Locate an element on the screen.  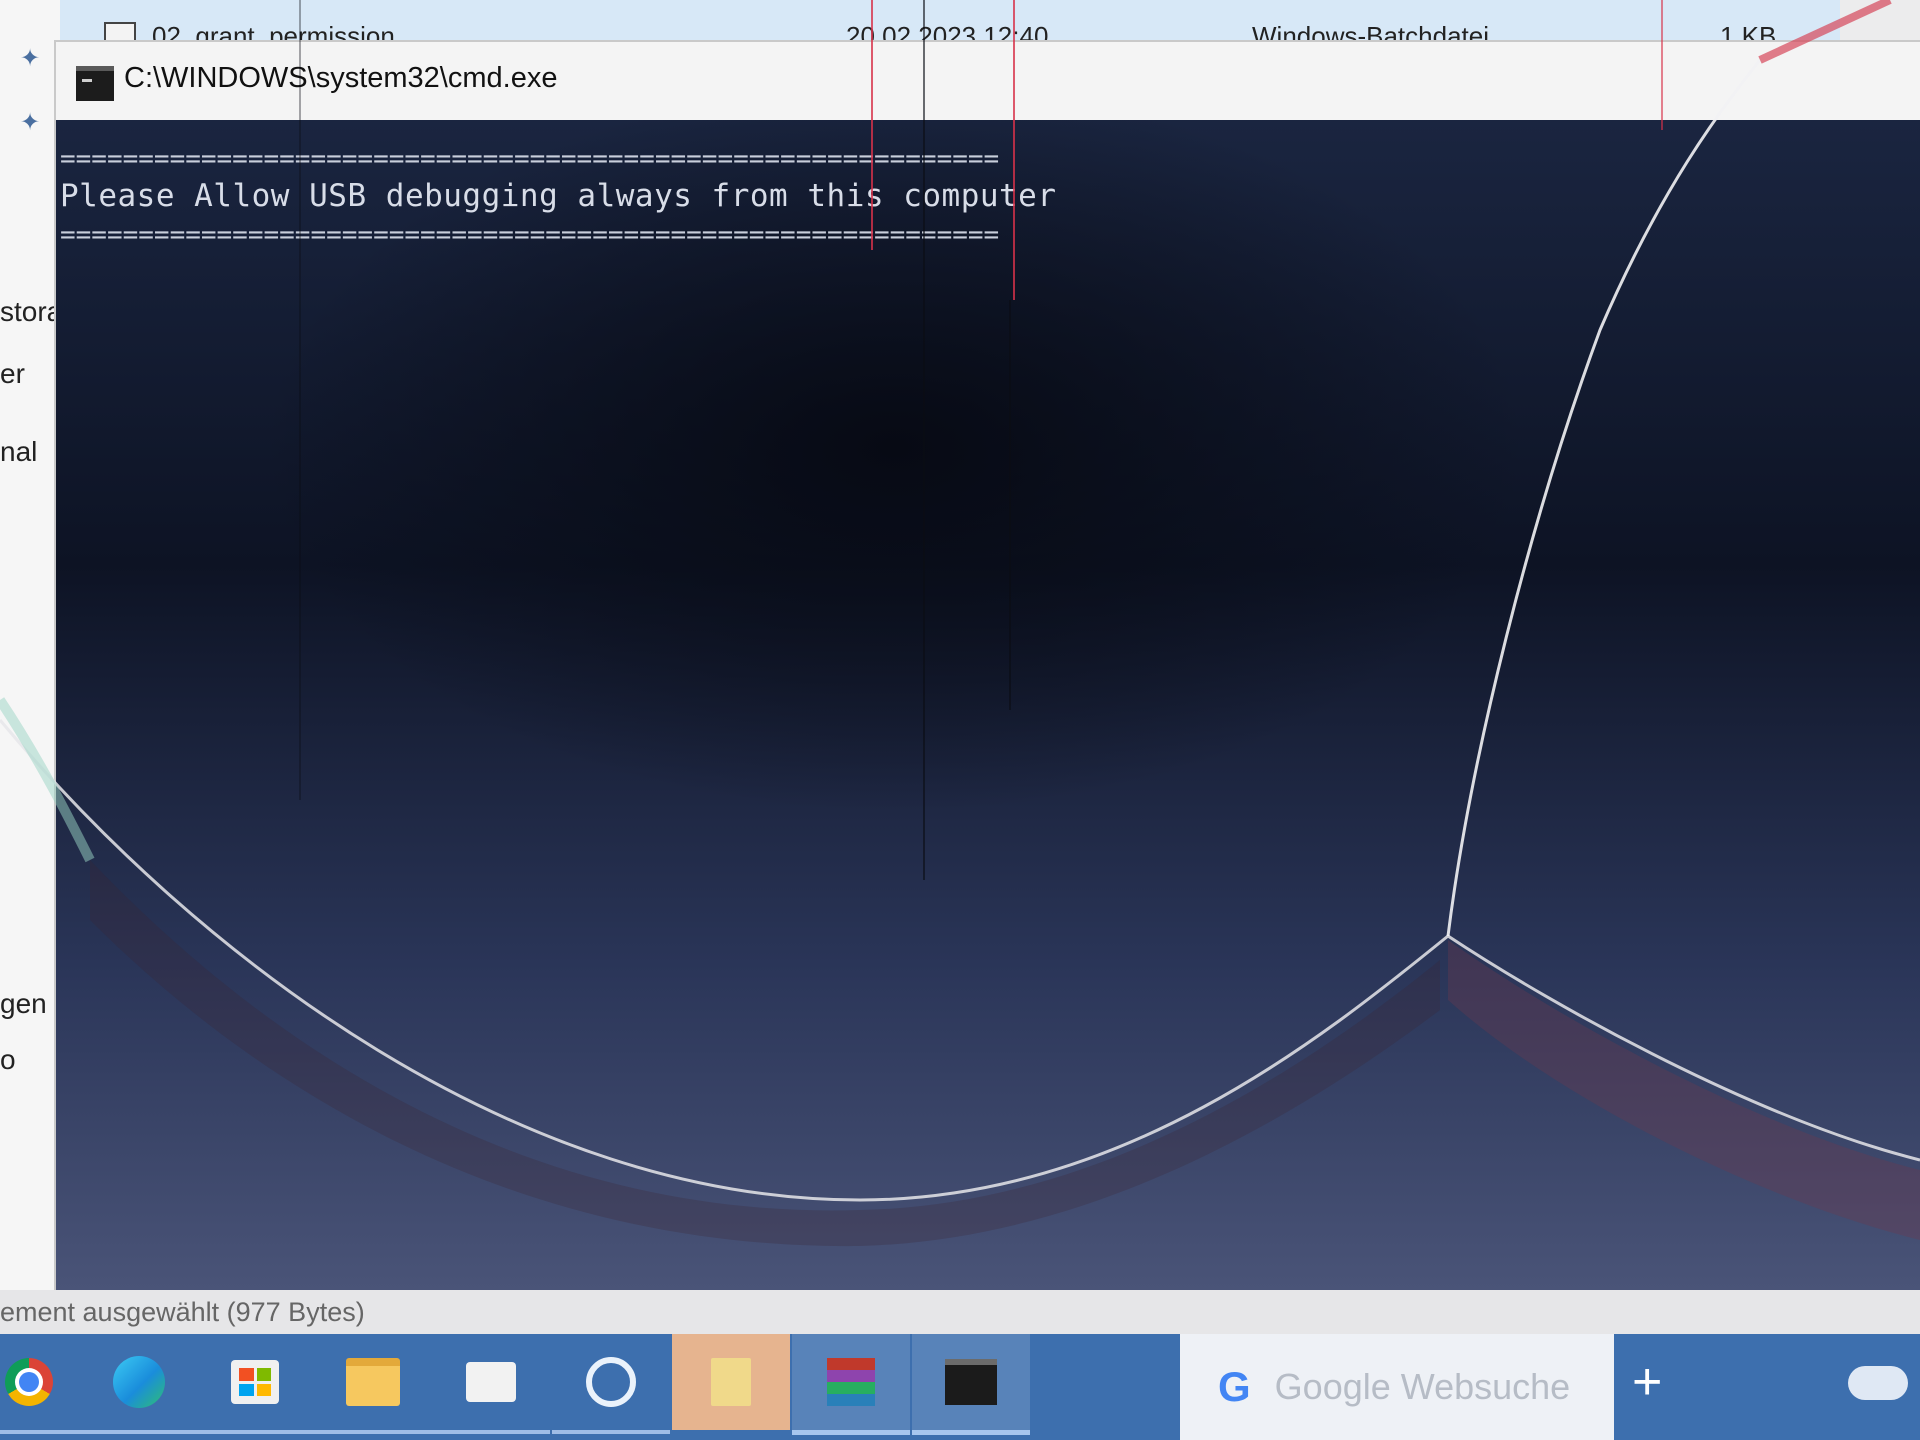
taskbar-notepad is located at coordinates (731, 1382).